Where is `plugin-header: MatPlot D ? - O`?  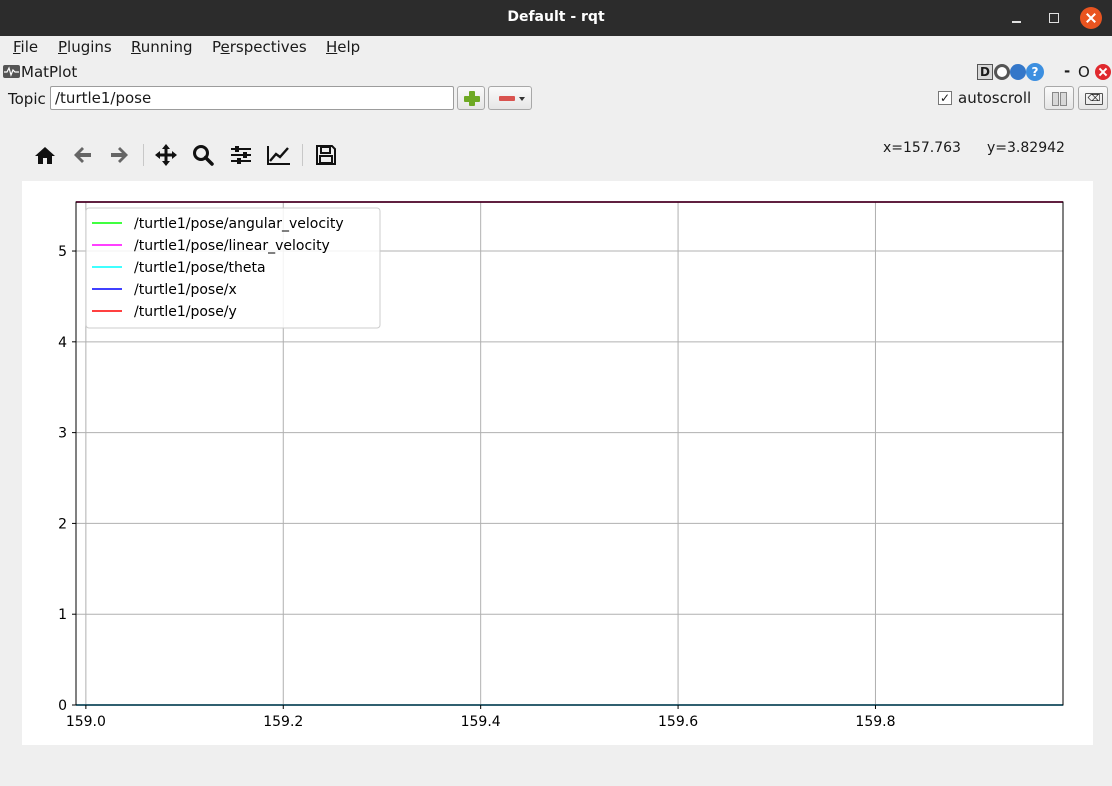
plugin-header: MatPlot D ? - O is located at coordinates (556, 73).